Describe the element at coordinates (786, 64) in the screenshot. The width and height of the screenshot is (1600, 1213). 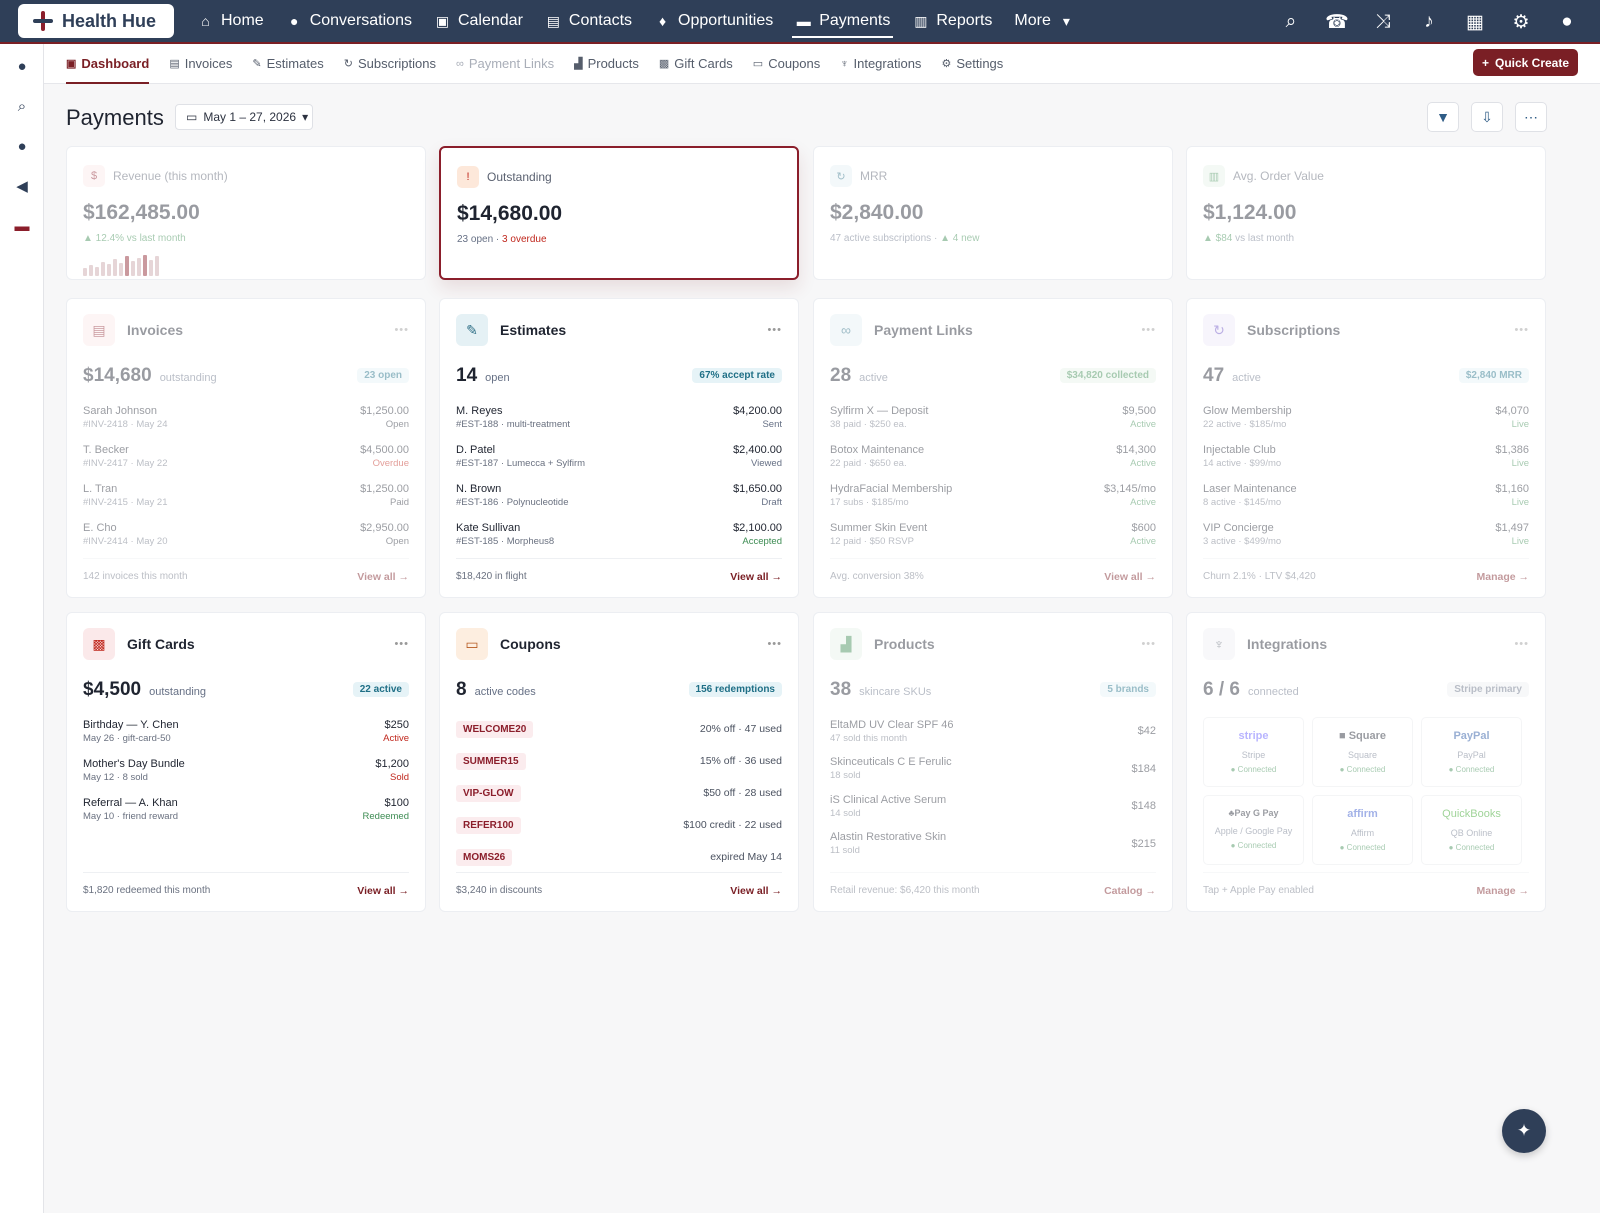
I see `tab-coupons: ▭ Coupons` at that location.